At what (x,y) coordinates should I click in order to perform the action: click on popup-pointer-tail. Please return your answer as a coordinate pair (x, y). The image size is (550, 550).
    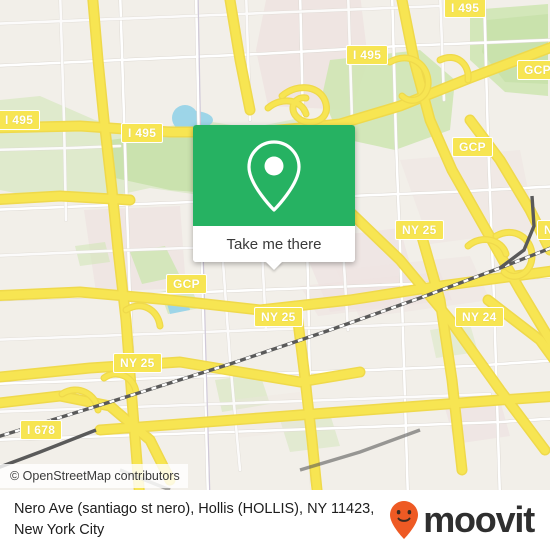
    Looking at the image, I should click on (274, 265).